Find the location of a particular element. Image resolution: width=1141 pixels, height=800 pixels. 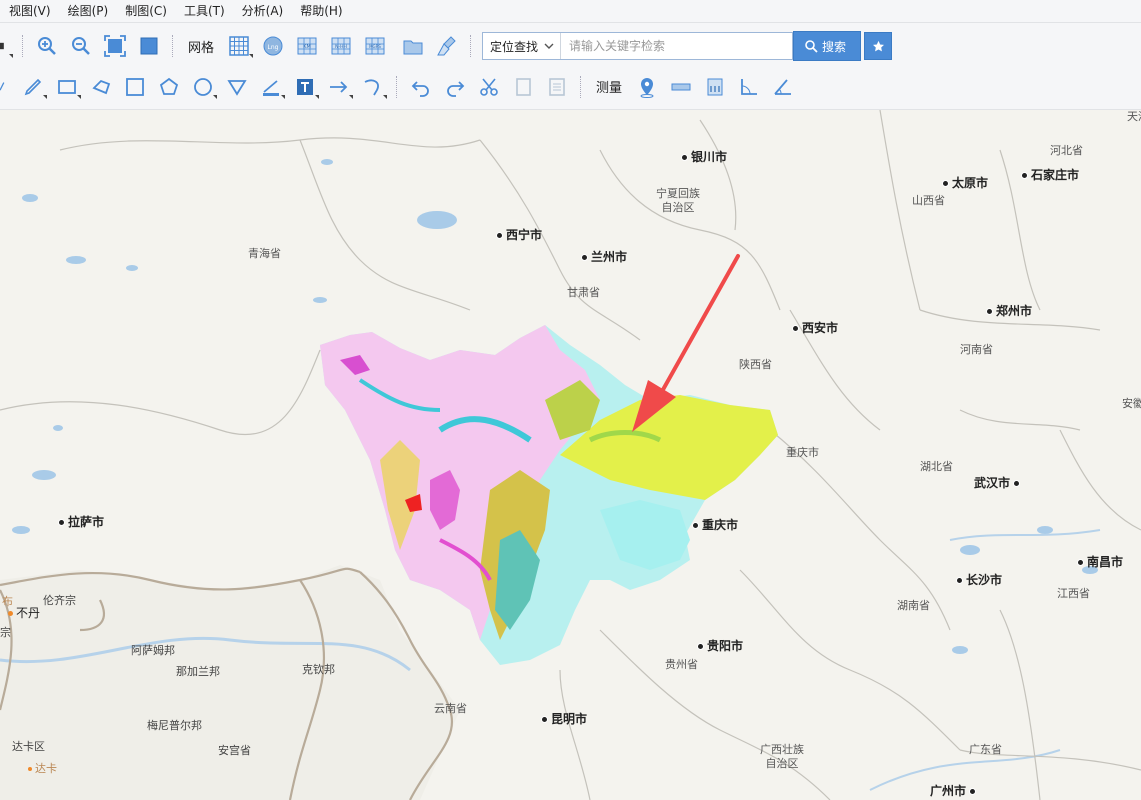

grid-button is located at coordinates (239, 46).